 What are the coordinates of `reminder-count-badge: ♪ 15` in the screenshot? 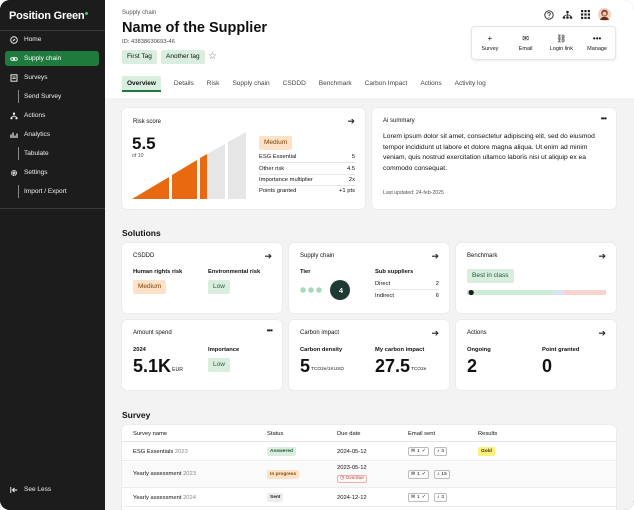 It's located at (442, 474).